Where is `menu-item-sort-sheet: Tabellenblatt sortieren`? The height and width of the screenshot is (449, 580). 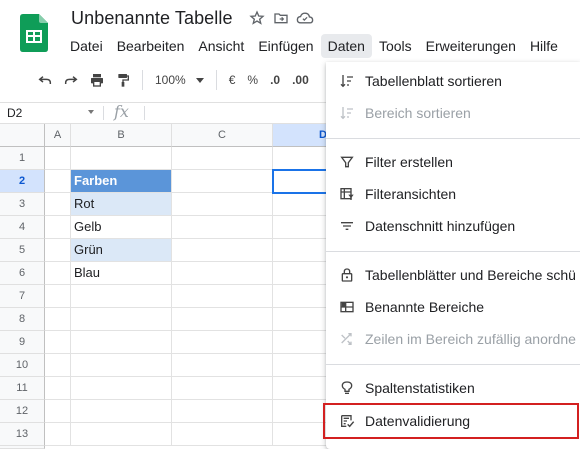 menu-item-sort-sheet: Tabellenblatt sortieren is located at coordinates (453, 81).